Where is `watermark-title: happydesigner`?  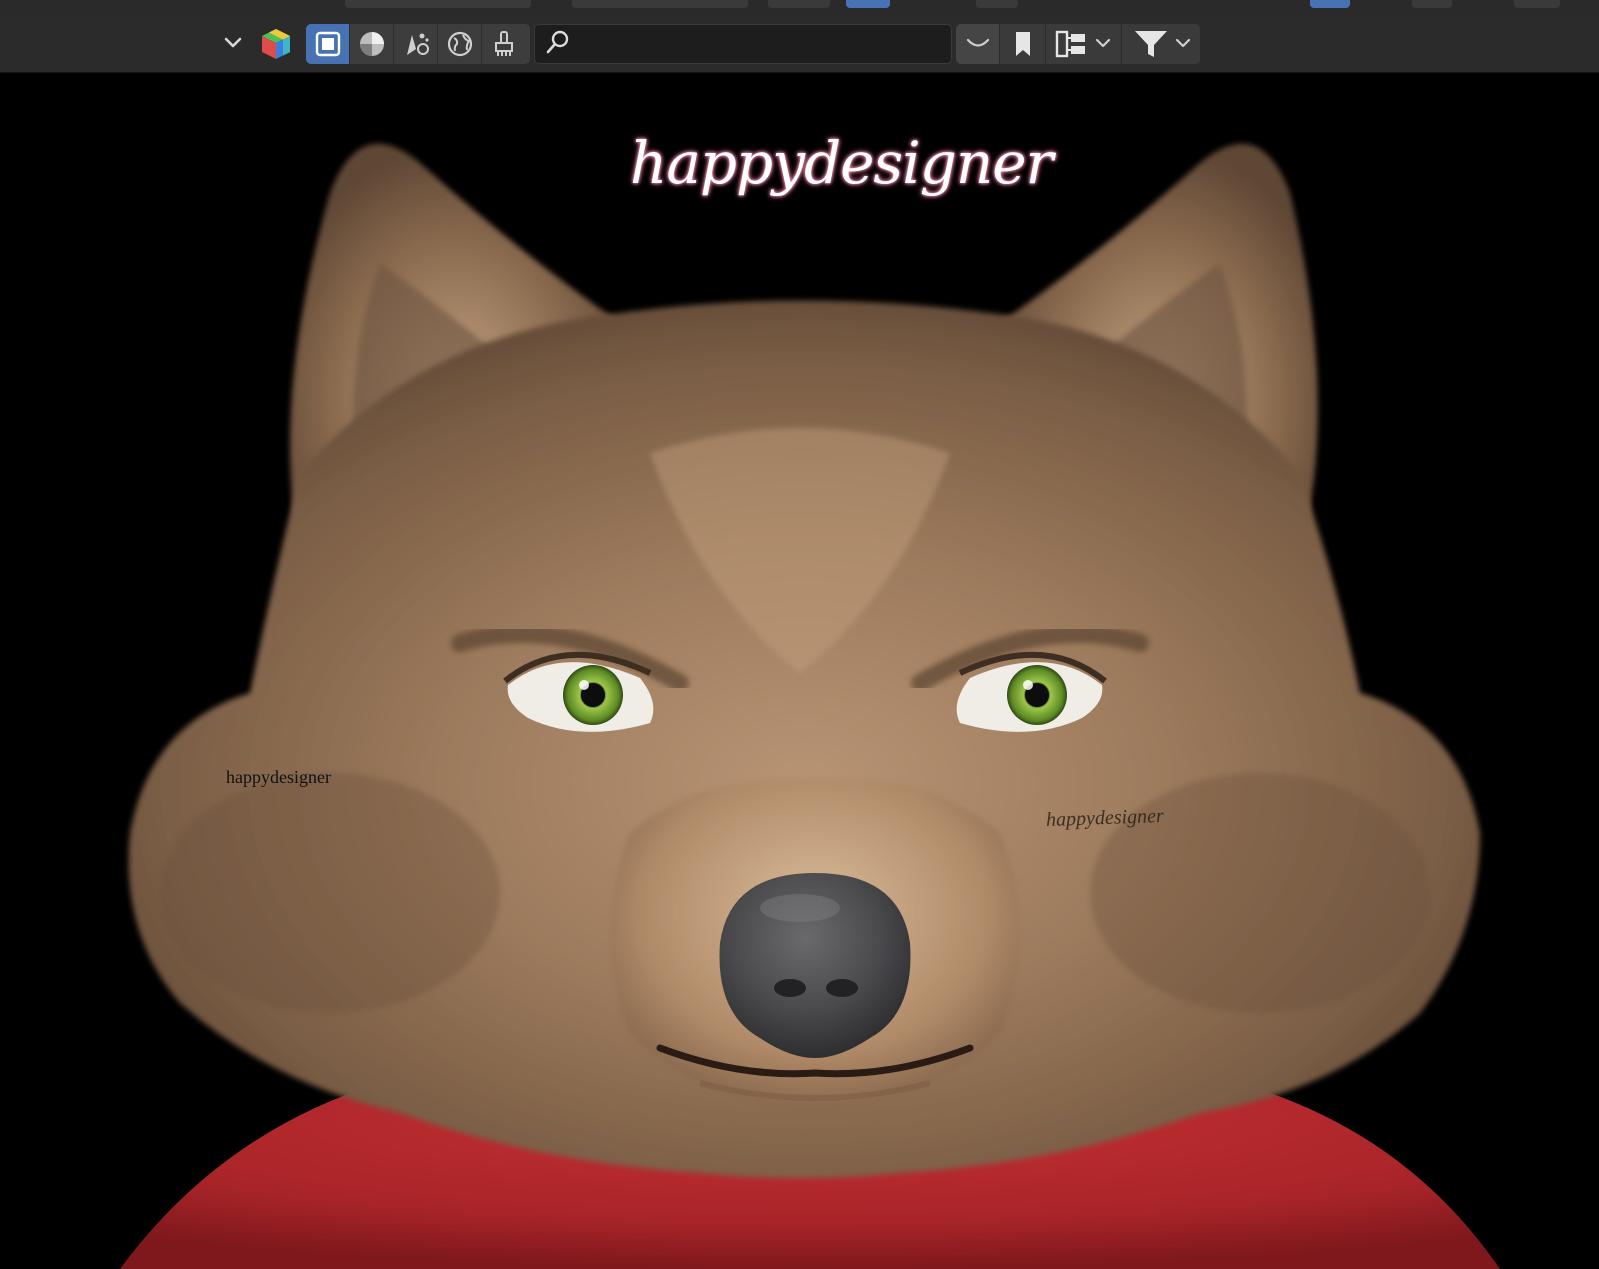
watermark-title: happydesigner is located at coordinates (841, 163).